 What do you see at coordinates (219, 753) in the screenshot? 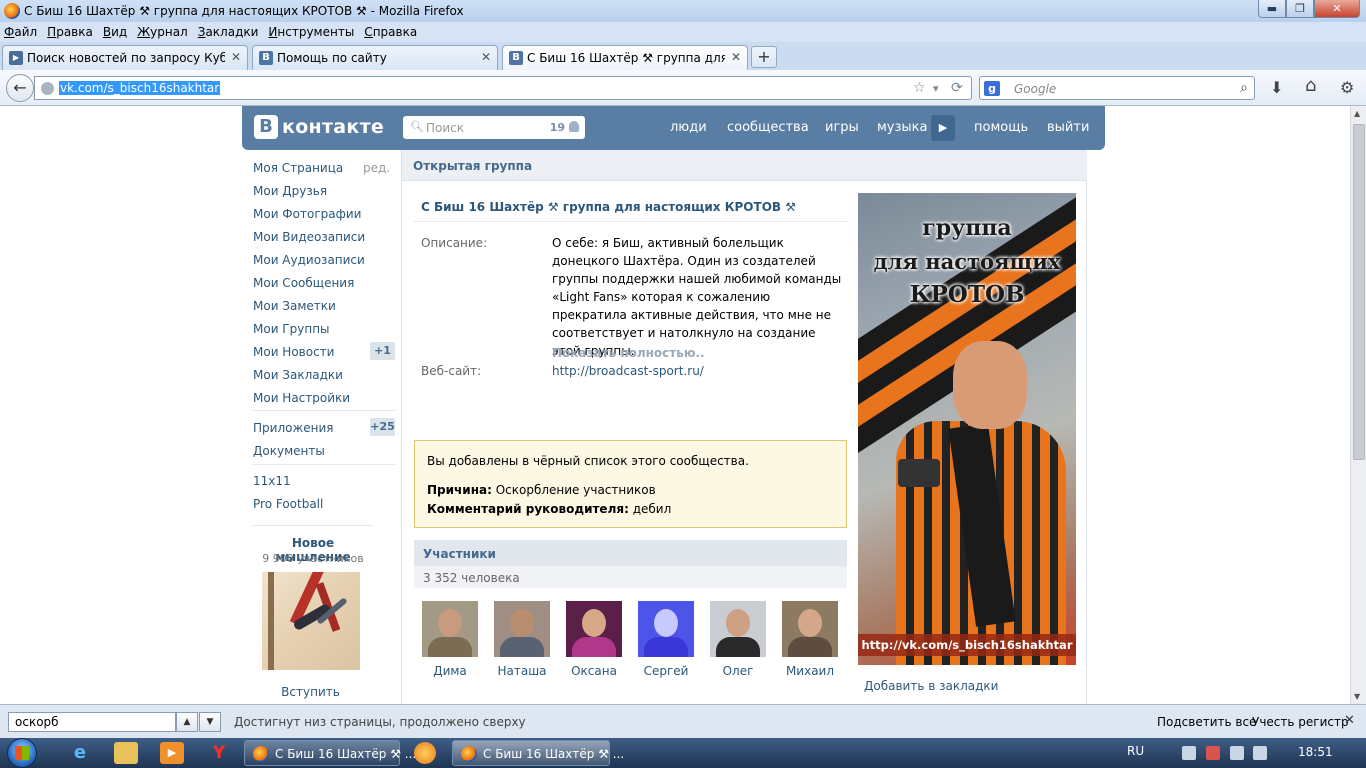
I see `yandex-browser-icon: Y` at bounding box center [219, 753].